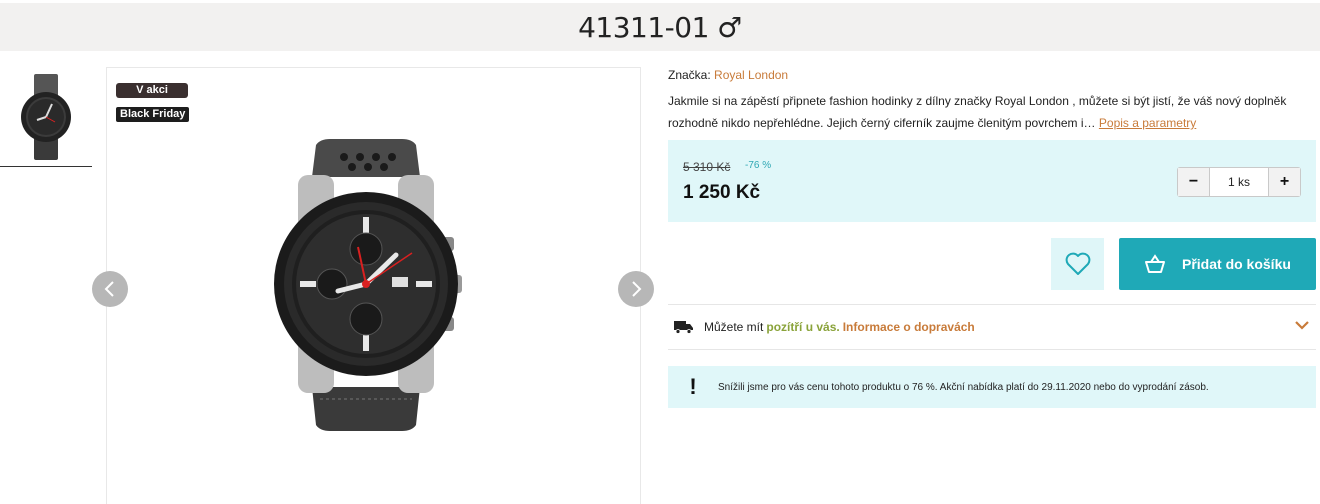 This screenshot has height=504, width=1320. What do you see at coordinates (909, 327) in the screenshot?
I see `delivery-info-link: Informace o dopravách` at bounding box center [909, 327].